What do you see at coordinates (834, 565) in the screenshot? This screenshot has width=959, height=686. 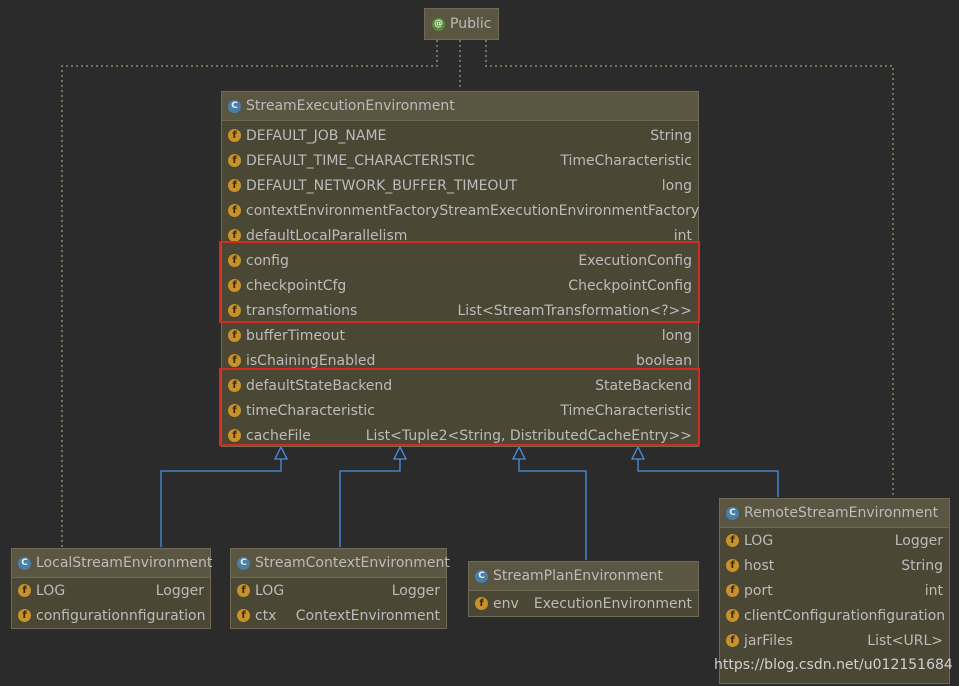 I see `field-row: f host String` at bounding box center [834, 565].